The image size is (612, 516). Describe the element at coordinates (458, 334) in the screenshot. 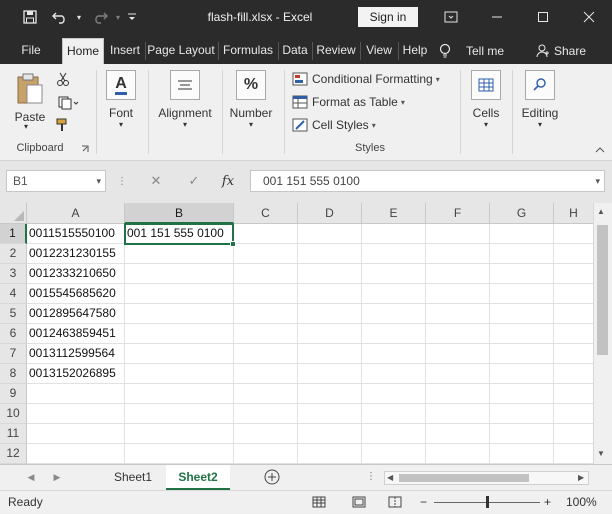

I see `cell-f6` at that location.